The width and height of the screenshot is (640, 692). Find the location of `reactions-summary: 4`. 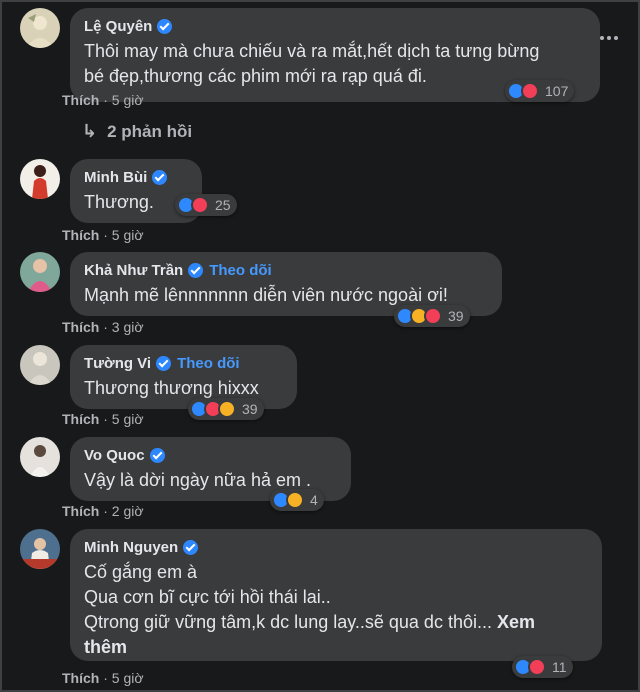

reactions-summary: 4 is located at coordinates (297, 500).